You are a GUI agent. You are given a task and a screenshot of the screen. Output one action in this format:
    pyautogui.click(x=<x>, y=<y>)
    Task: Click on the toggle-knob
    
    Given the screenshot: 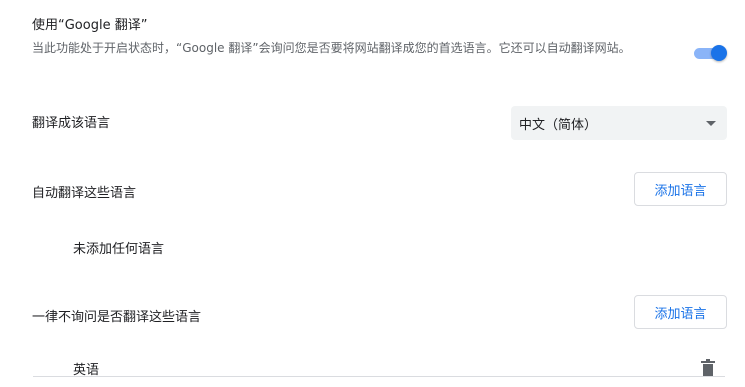 What is the action you would take?
    pyautogui.click(x=719, y=53)
    